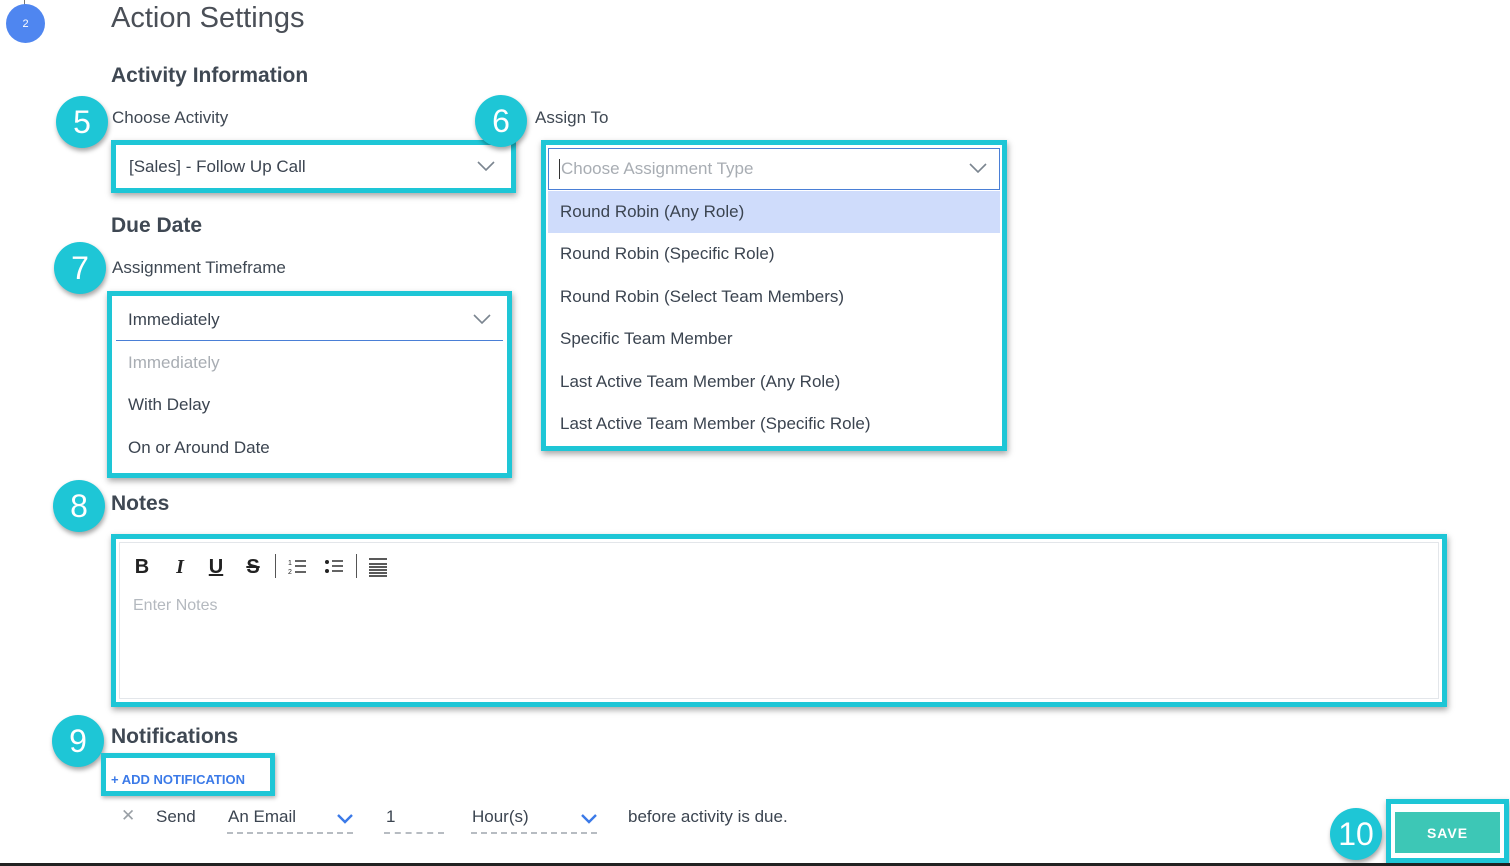  Describe the element at coordinates (176, 816) in the screenshot. I see `send-label: Send` at that location.